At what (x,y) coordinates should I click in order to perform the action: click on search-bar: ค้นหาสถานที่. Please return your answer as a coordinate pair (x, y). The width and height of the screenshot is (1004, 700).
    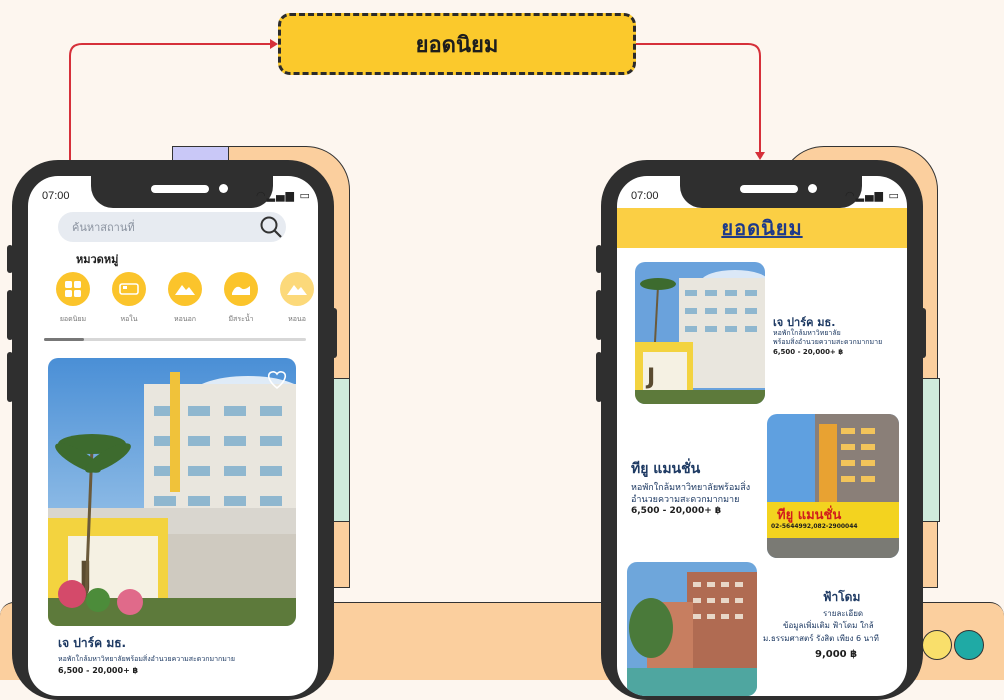
    Looking at the image, I should click on (172, 227).